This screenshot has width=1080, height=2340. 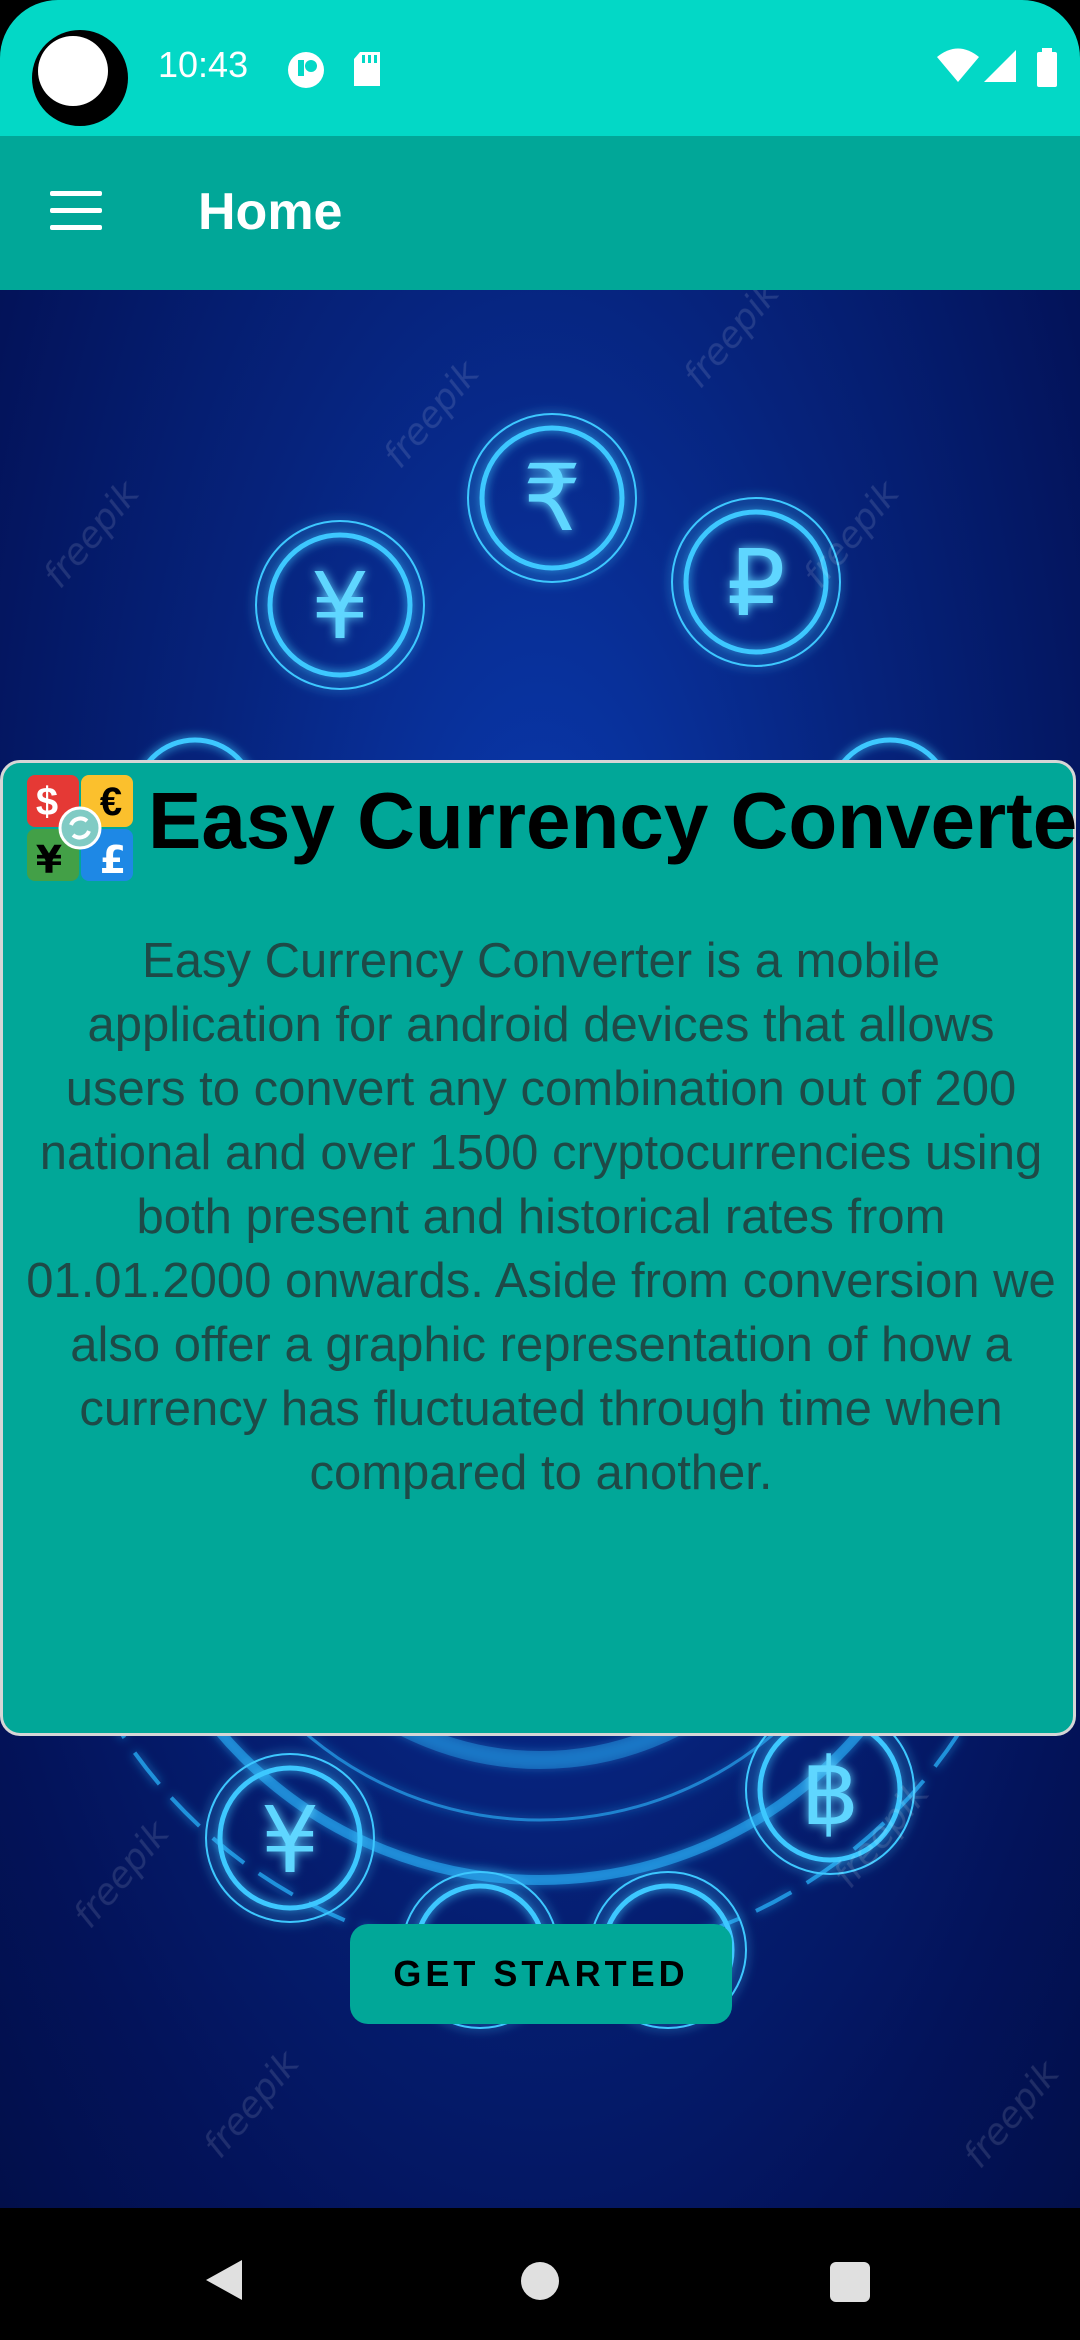 I want to click on app-notification-icon, so click(x=306, y=70).